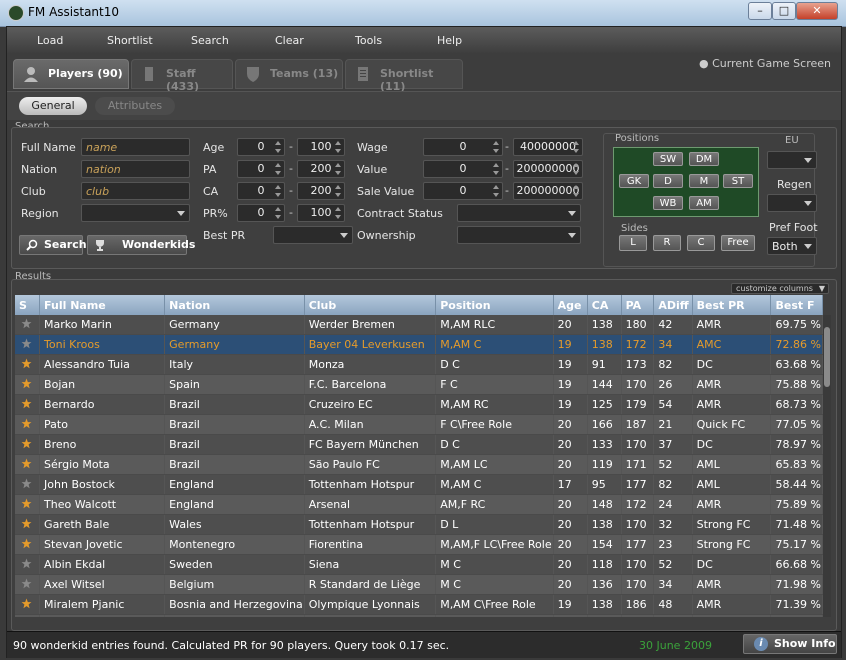 The height and width of the screenshot is (660, 846). I want to click on column-header: CA, so click(604, 305).